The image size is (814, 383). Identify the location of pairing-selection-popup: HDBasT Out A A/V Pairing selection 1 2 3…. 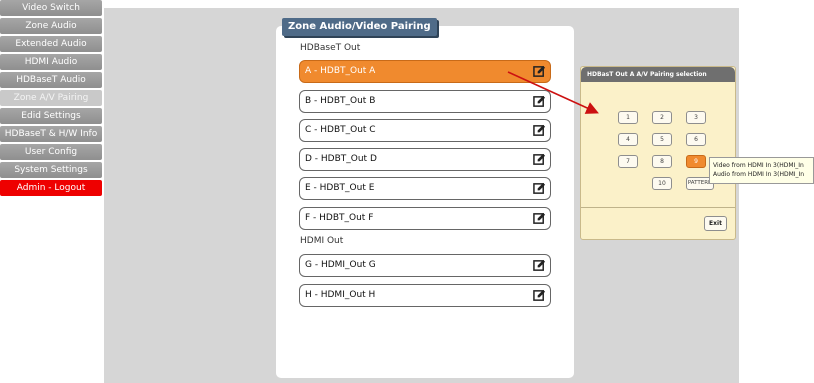
(658, 153).